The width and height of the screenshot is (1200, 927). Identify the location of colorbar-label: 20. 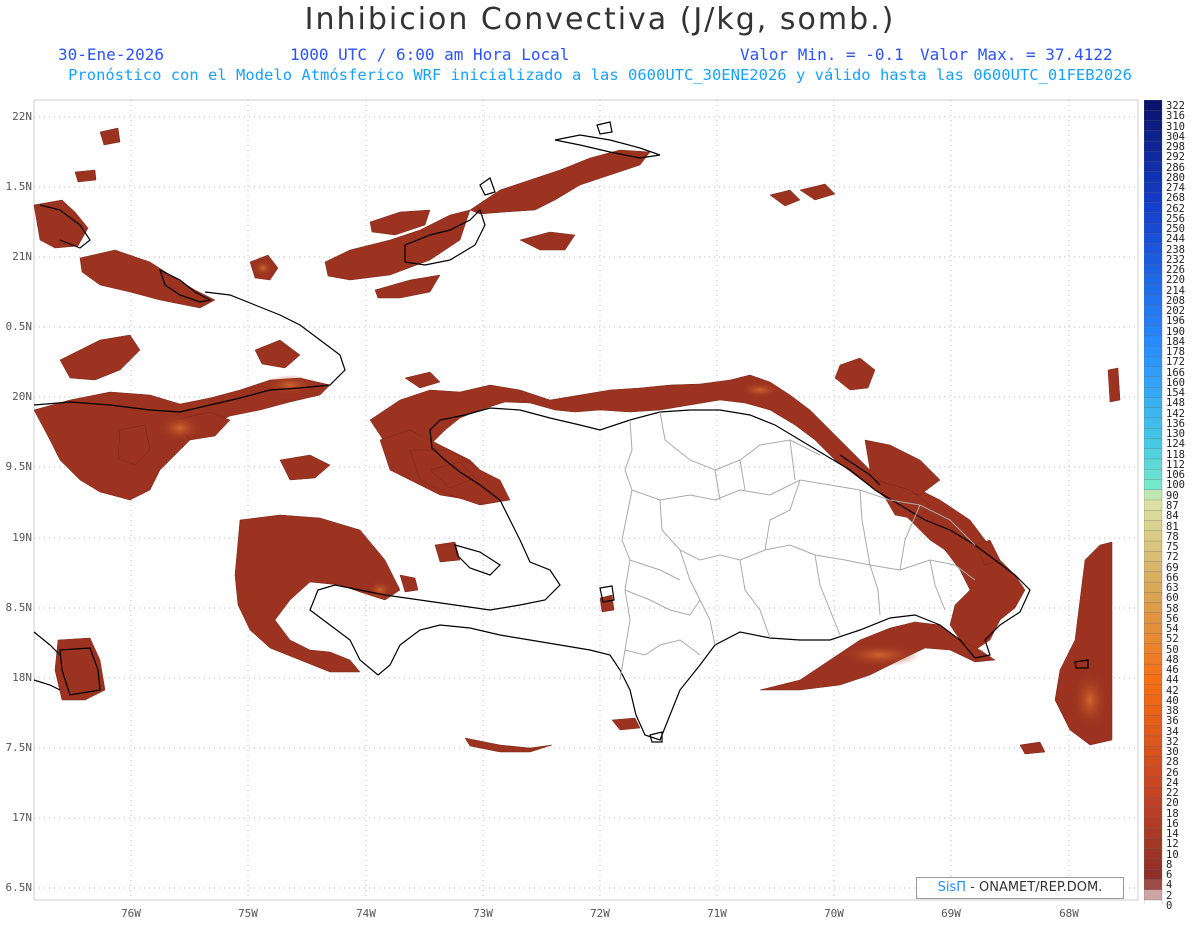
(1172, 803).